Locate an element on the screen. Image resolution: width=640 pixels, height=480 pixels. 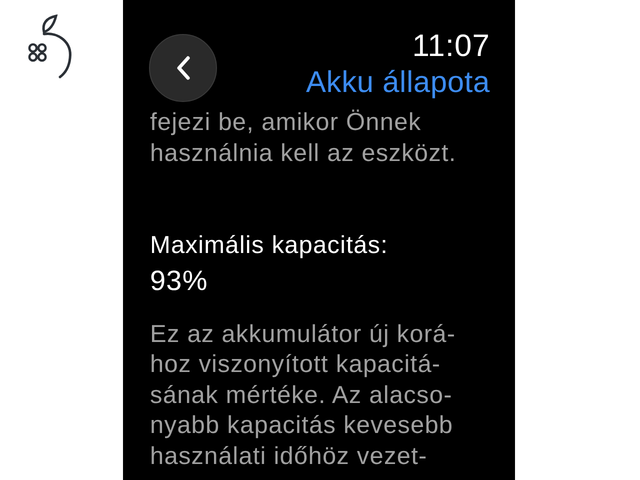
description-text: fejezi be, amikor Önnek használnia kell az eszközt. is located at coordinates (304, 138).